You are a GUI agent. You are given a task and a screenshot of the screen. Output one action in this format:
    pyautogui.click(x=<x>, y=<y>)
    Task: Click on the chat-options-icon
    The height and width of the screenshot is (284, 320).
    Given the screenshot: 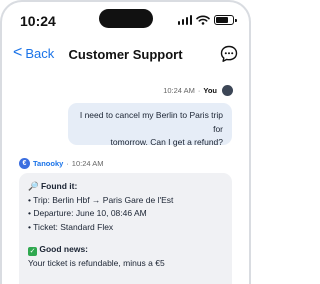 What is the action you would take?
    pyautogui.click(x=229, y=54)
    